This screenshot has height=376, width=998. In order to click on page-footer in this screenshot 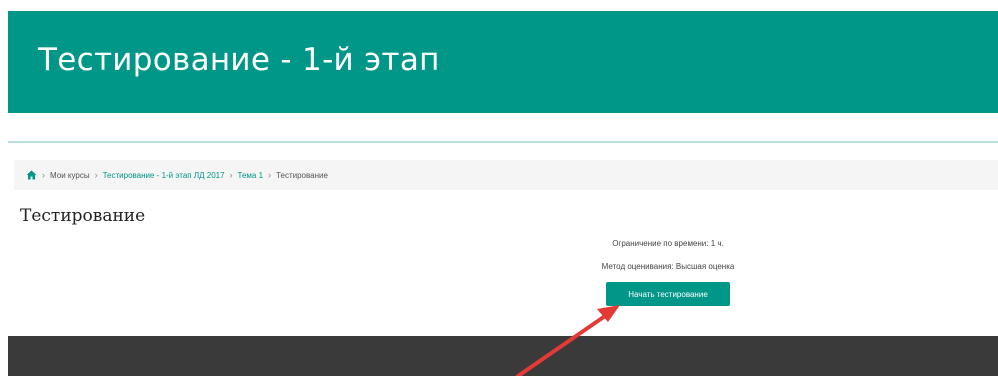, I will do `click(503, 356)`.